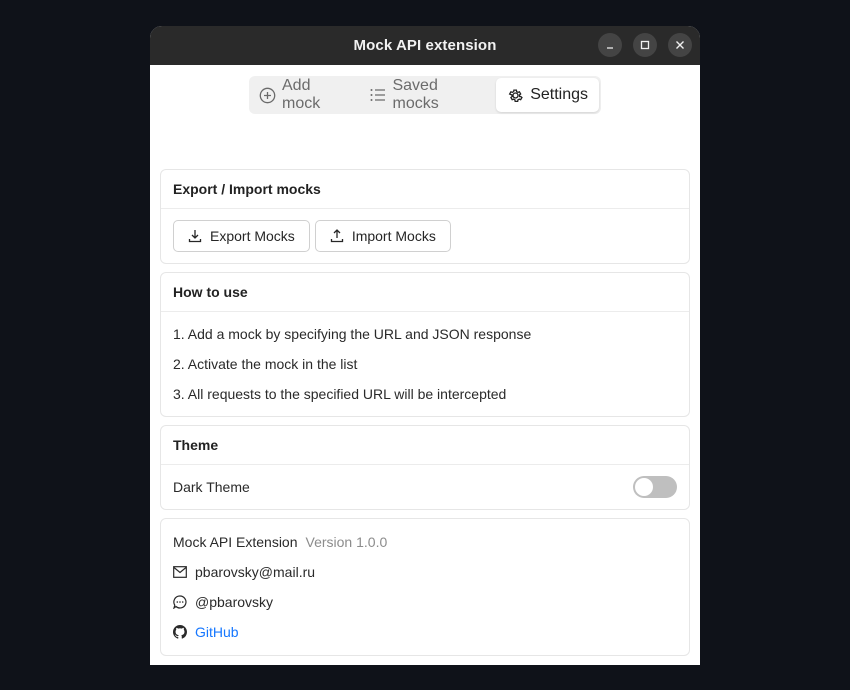 This screenshot has width=850, height=690. Describe the element at coordinates (180, 632) in the screenshot. I see `github-icon` at that location.